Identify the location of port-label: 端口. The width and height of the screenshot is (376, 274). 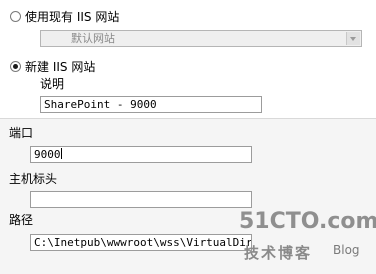
(21, 133).